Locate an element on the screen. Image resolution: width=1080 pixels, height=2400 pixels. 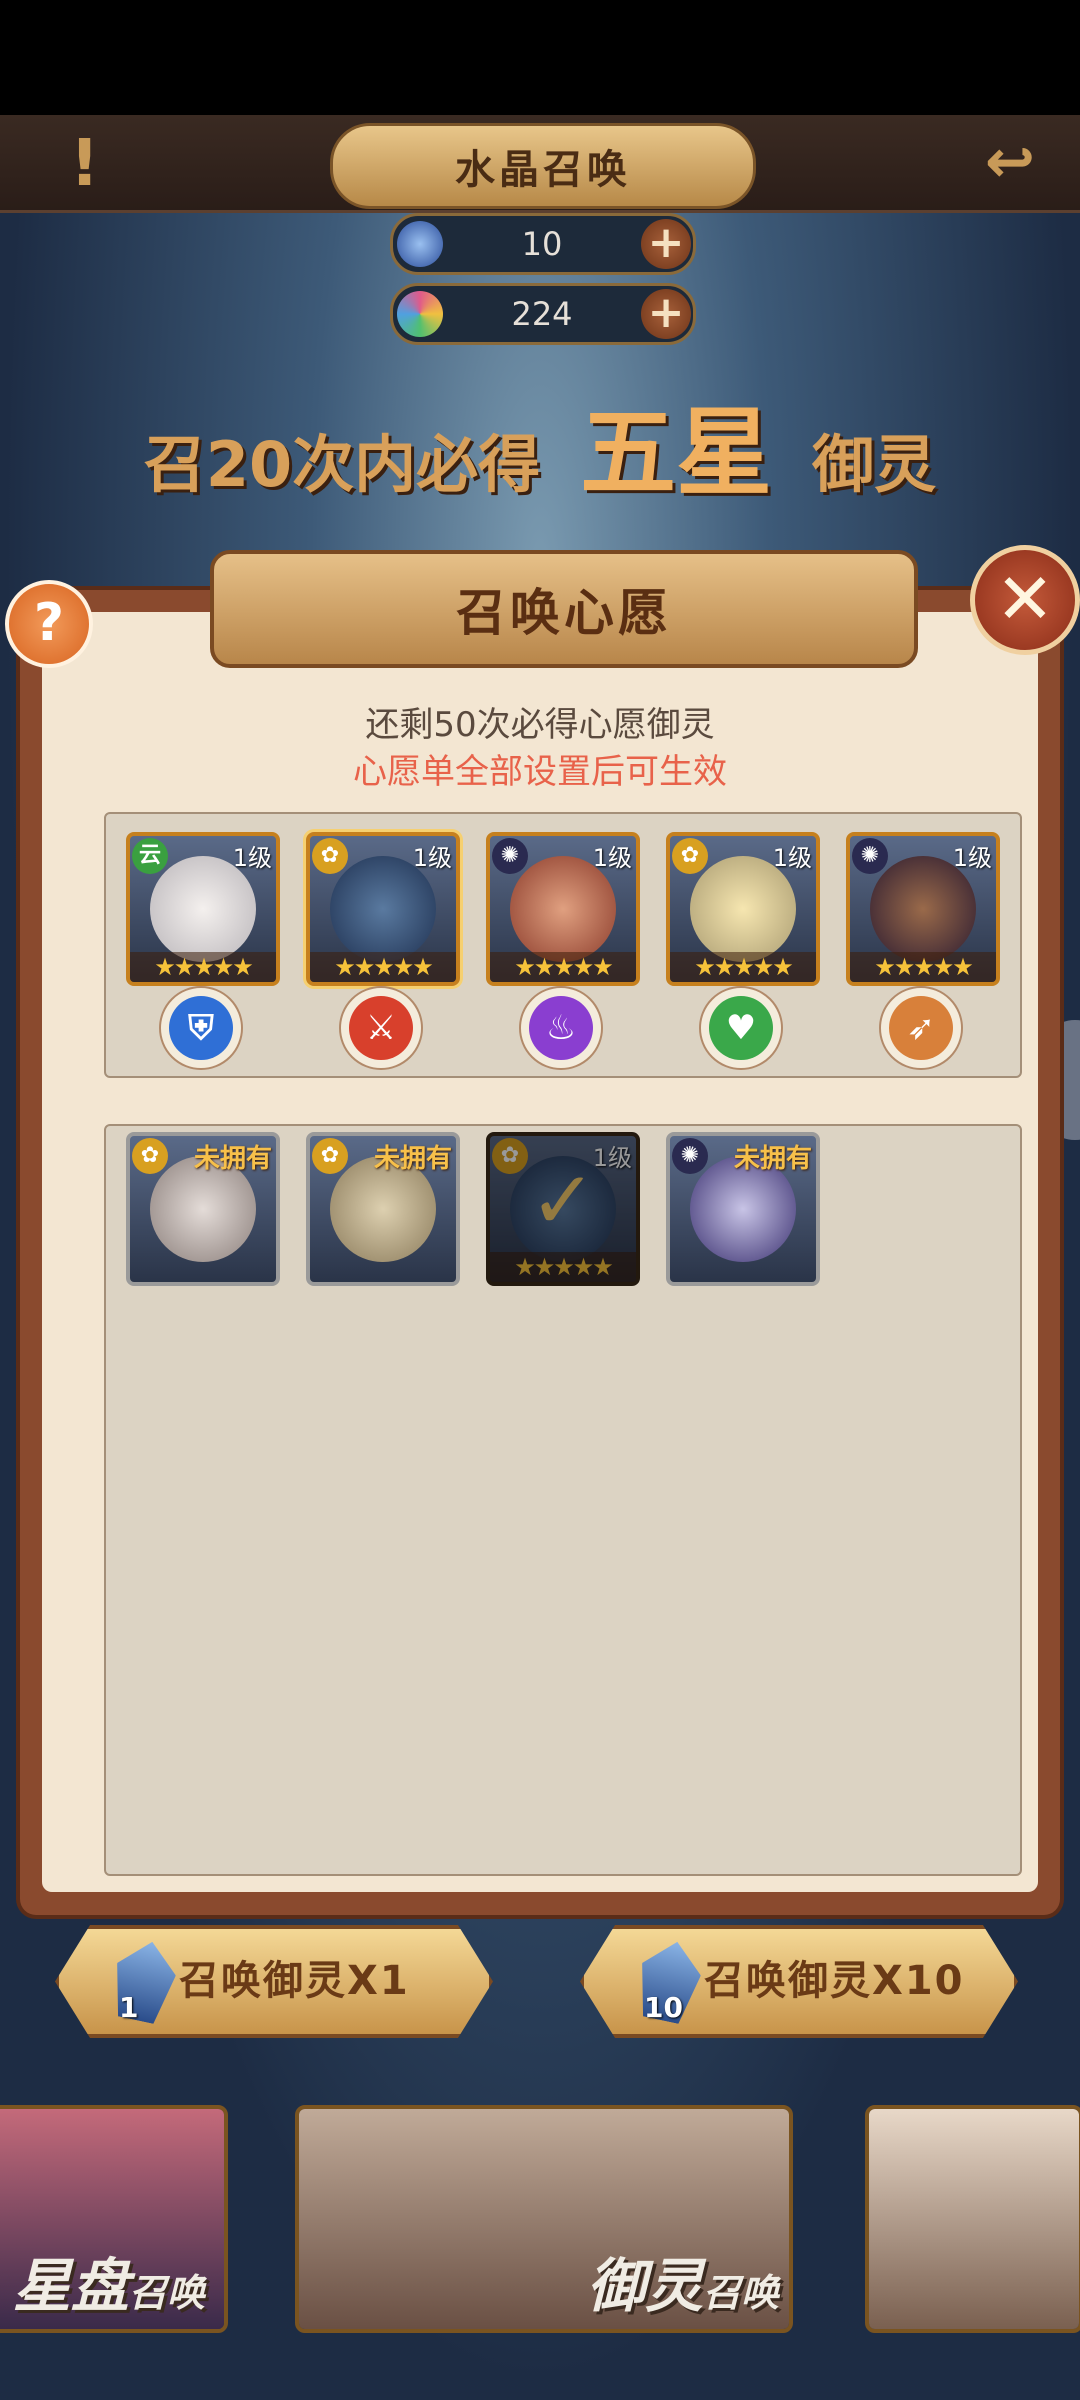
currency-value: 224 is located at coordinates (542, 314).